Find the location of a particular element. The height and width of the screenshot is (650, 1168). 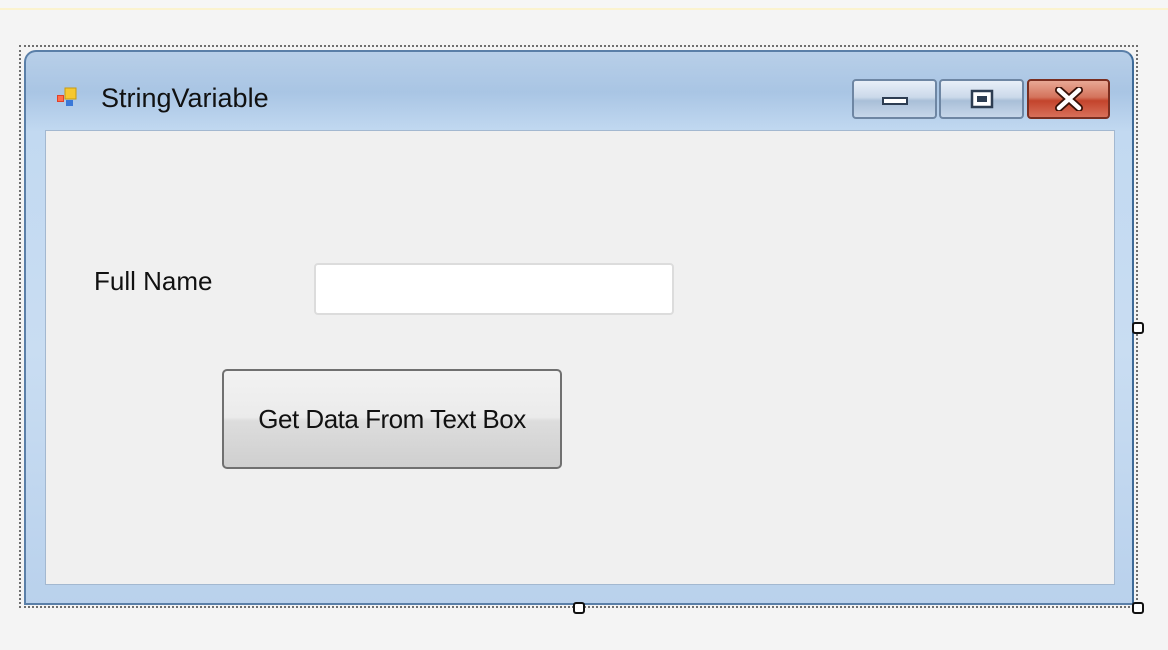

resize-handle-bottom is located at coordinates (579, 608).